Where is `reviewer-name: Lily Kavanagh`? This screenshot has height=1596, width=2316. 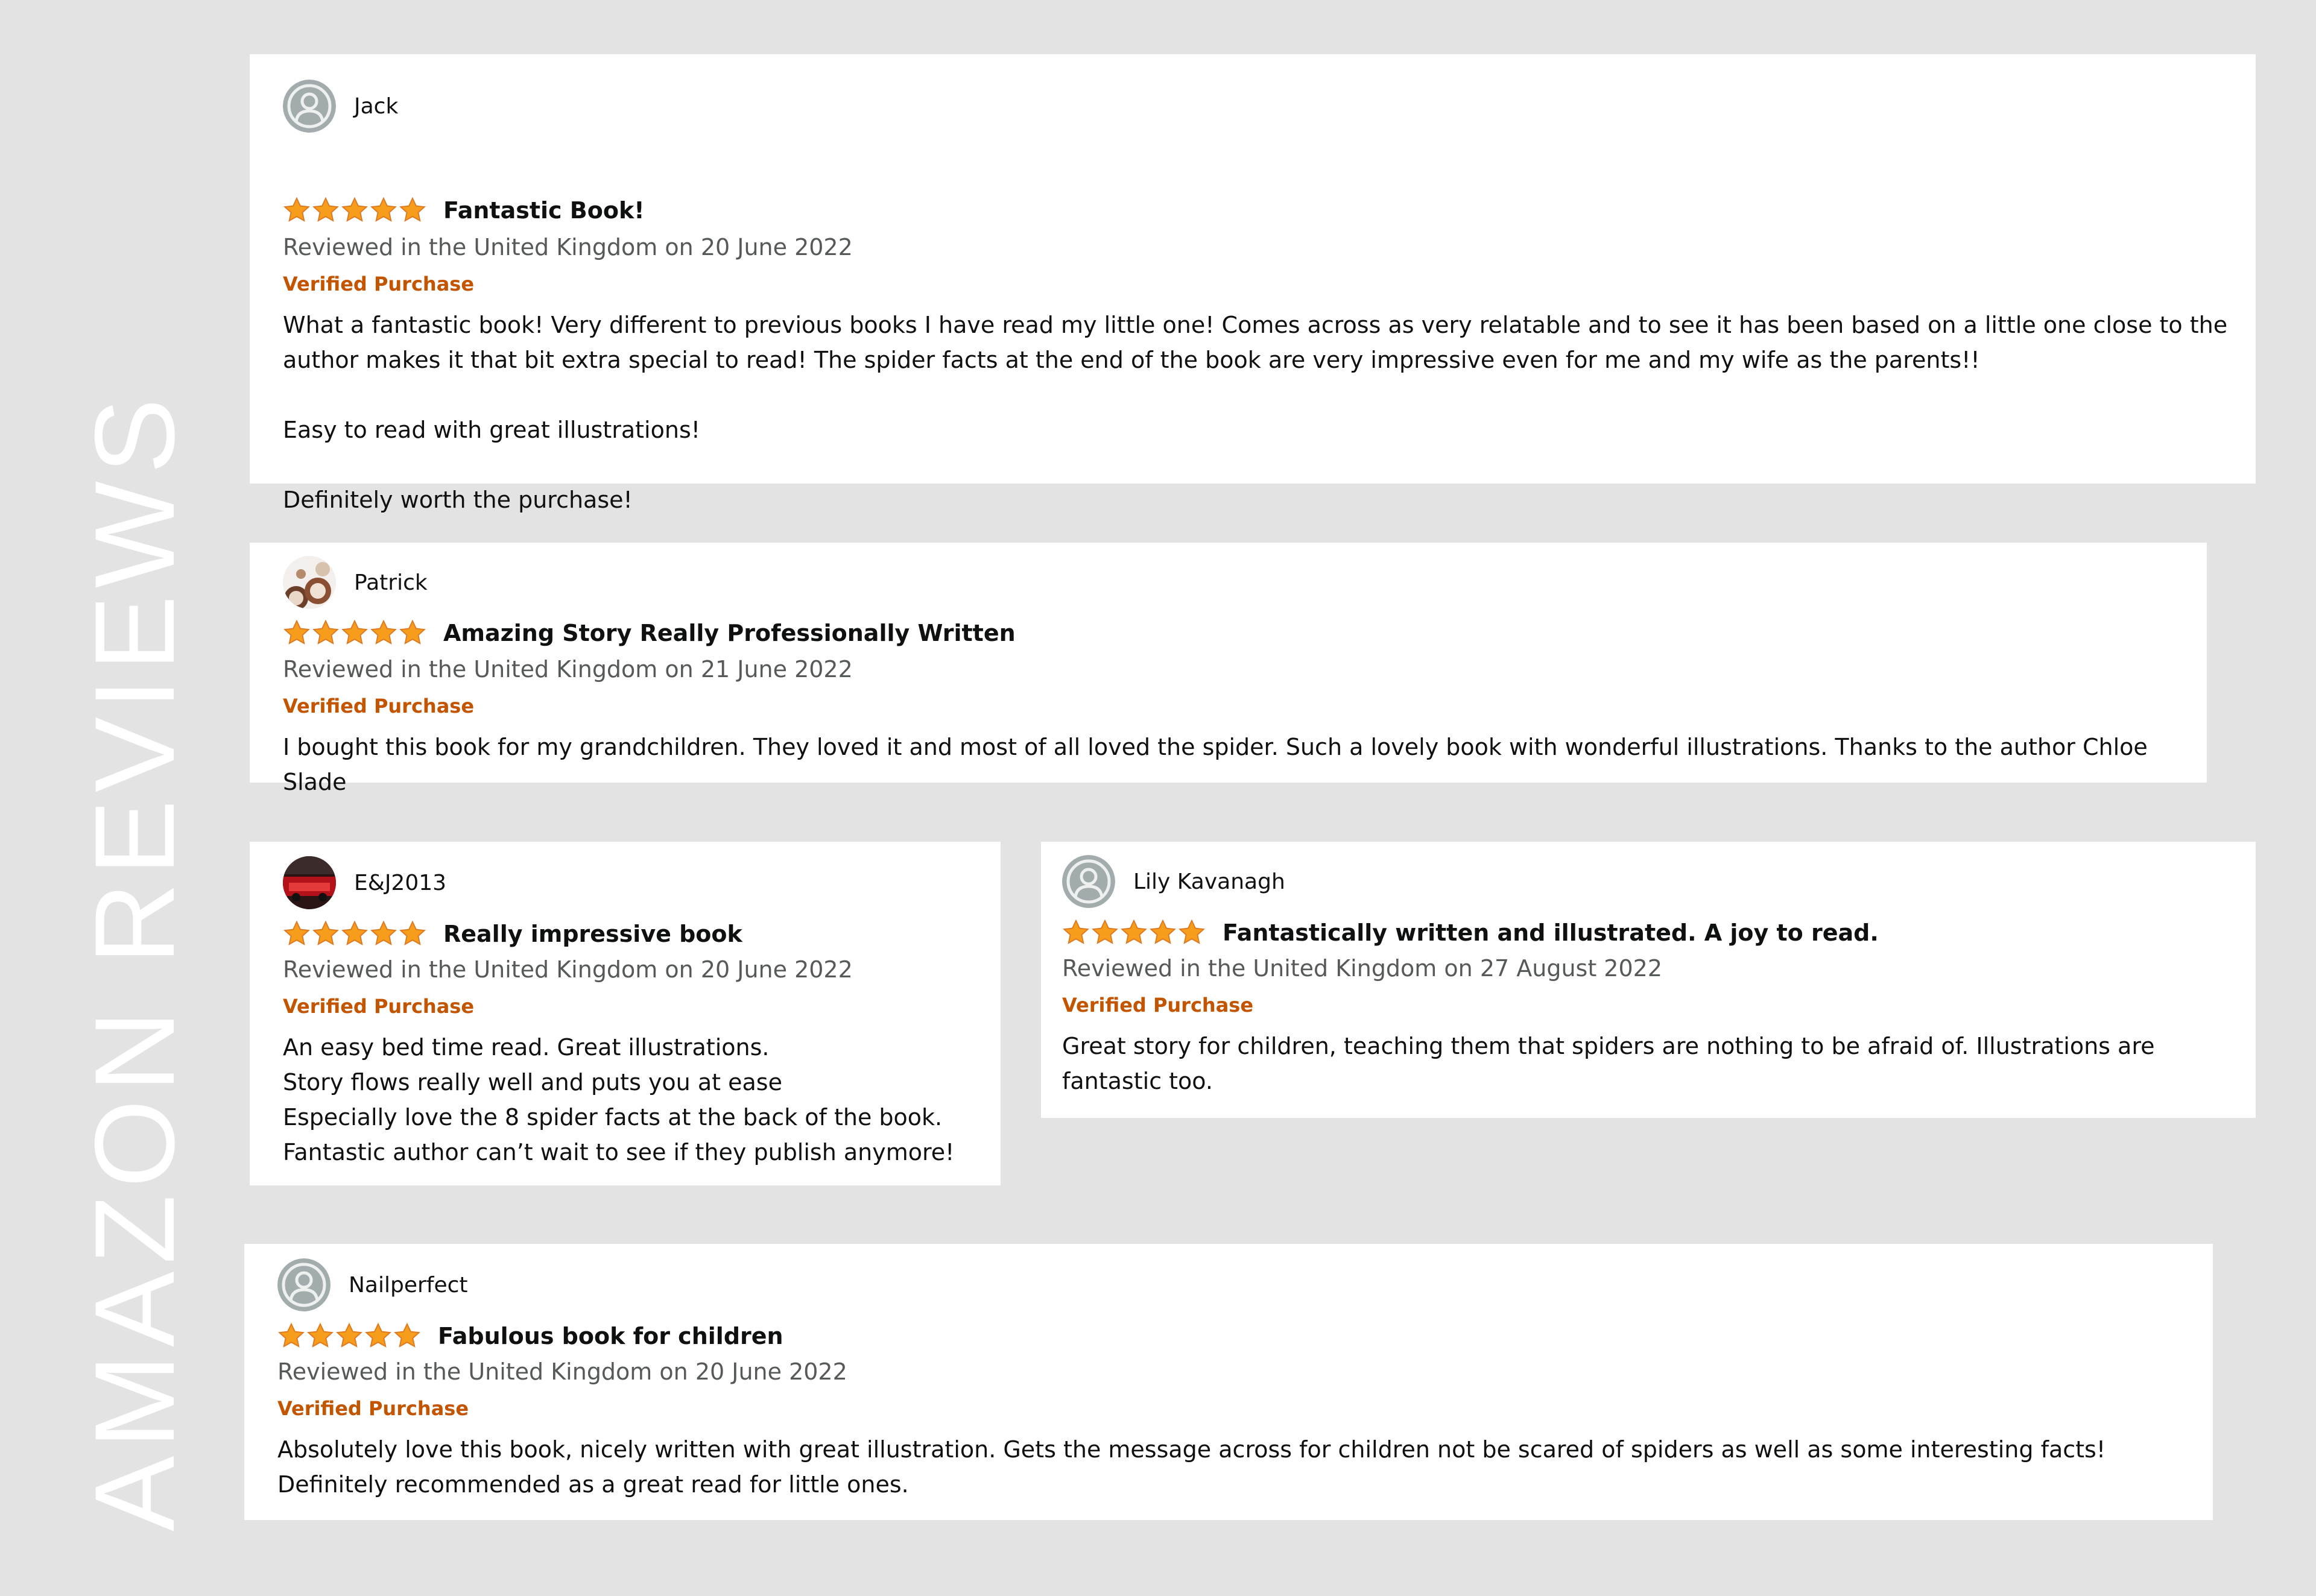 reviewer-name: Lily Kavanagh is located at coordinates (1209, 881).